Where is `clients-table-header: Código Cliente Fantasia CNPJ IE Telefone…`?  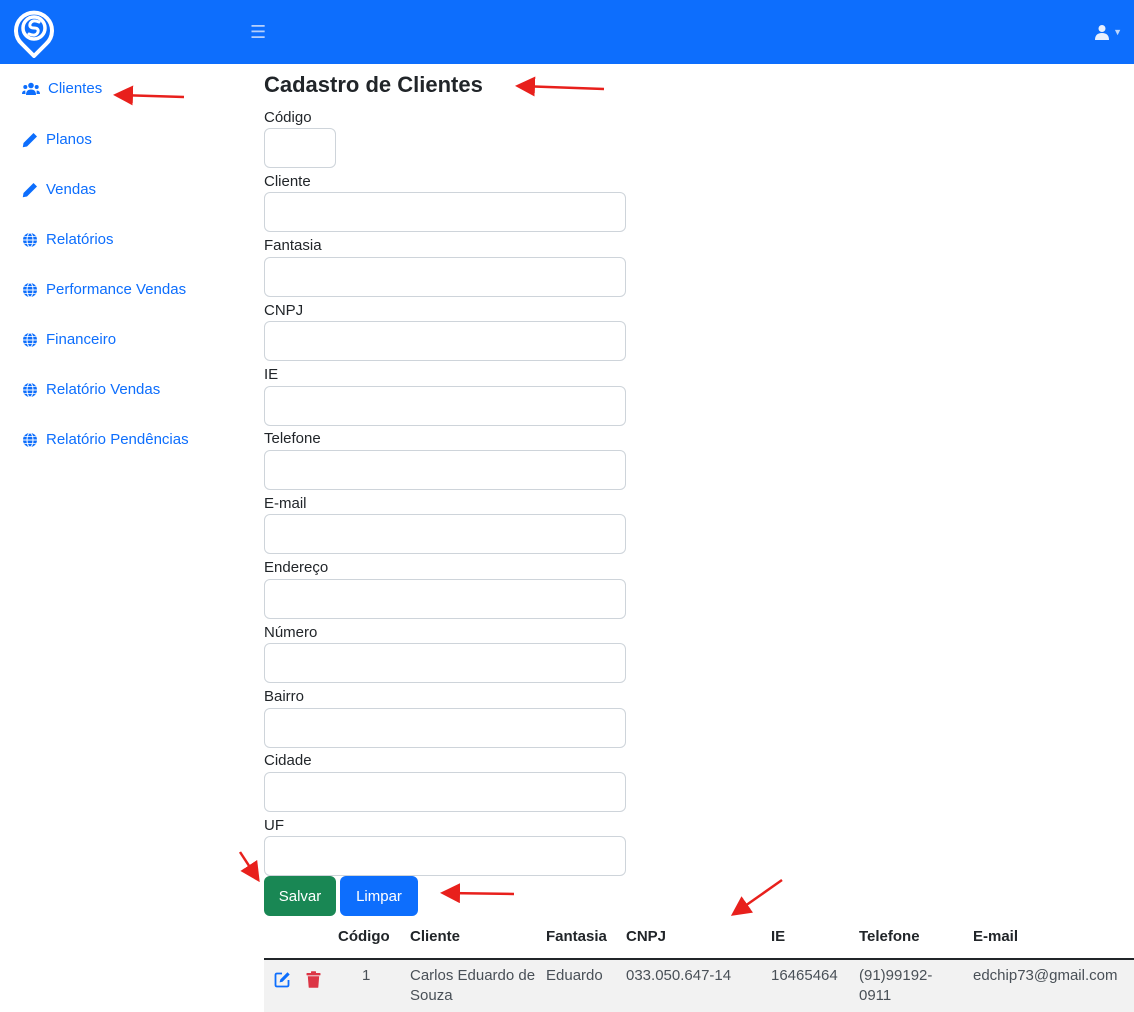
clients-table-header: Código Cliente Fantasia CNPJ IE Telefone… is located at coordinates (699, 938).